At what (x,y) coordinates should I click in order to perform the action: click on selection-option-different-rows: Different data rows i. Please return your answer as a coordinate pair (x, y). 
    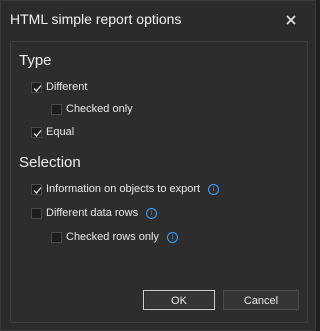
    Looking at the image, I should click on (94, 213).